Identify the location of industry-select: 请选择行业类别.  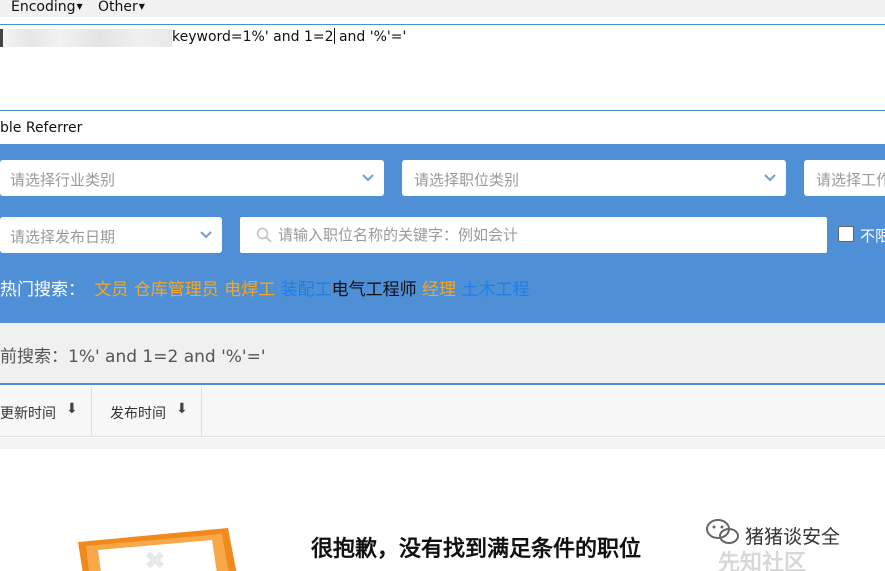
(192, 178).